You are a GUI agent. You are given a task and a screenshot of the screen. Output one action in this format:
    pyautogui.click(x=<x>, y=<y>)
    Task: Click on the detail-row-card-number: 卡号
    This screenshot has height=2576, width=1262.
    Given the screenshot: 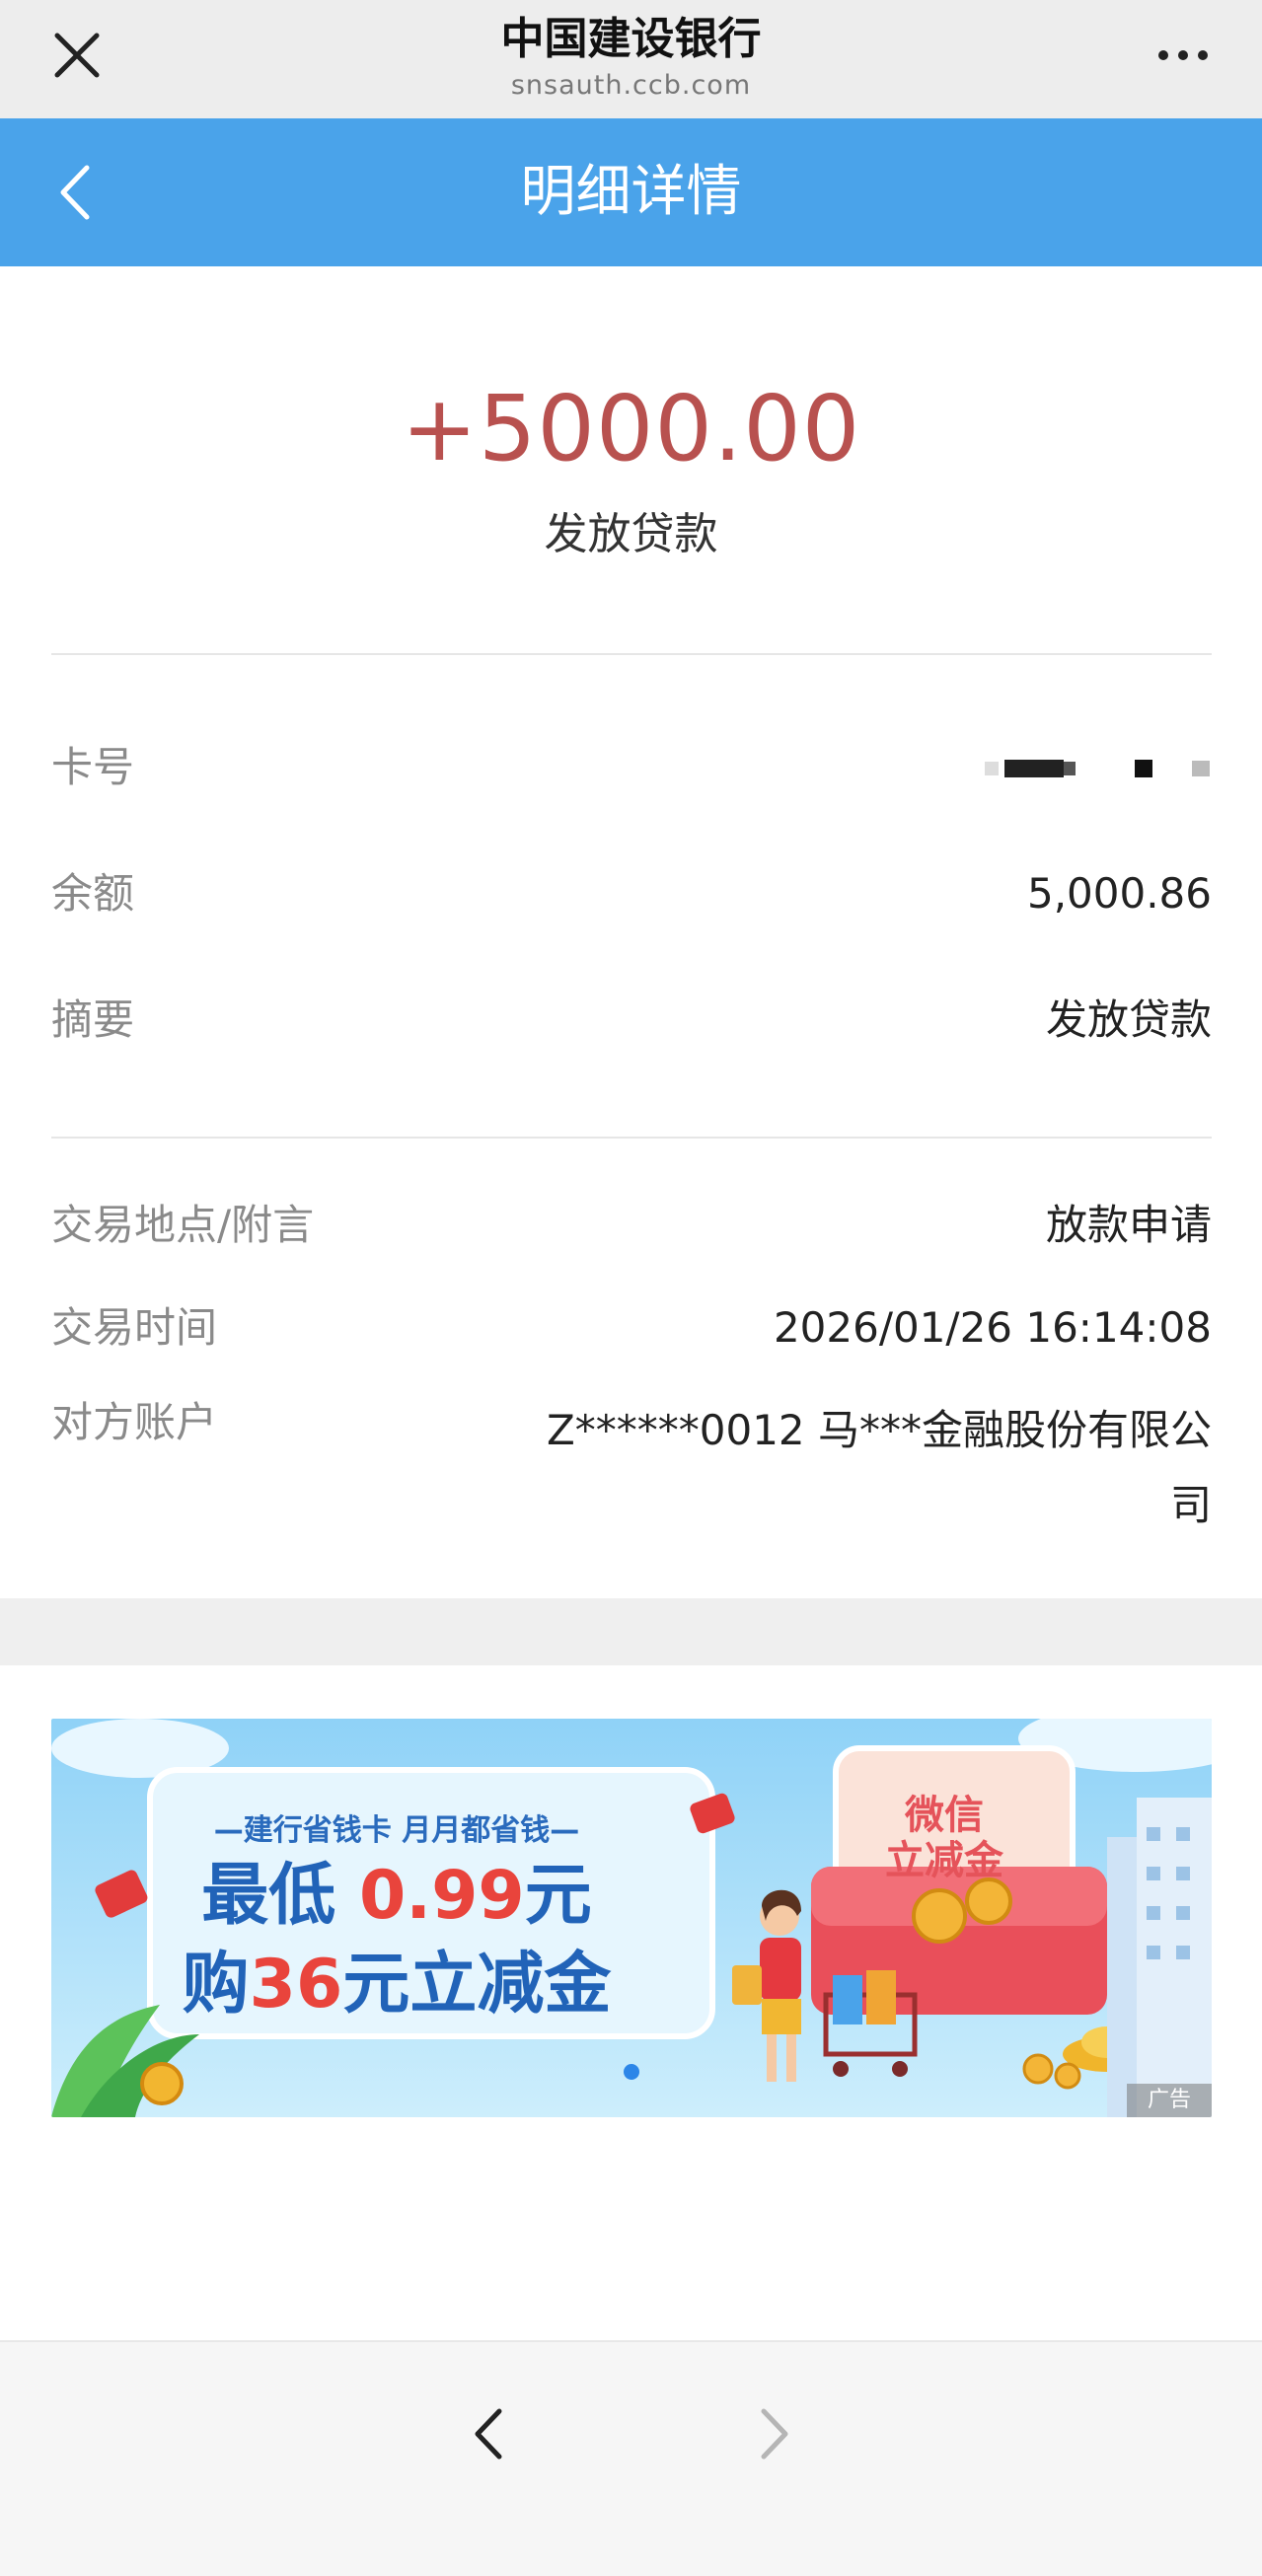 What is the action you would take?
    pyautogui.click(x=631, y=767)
    